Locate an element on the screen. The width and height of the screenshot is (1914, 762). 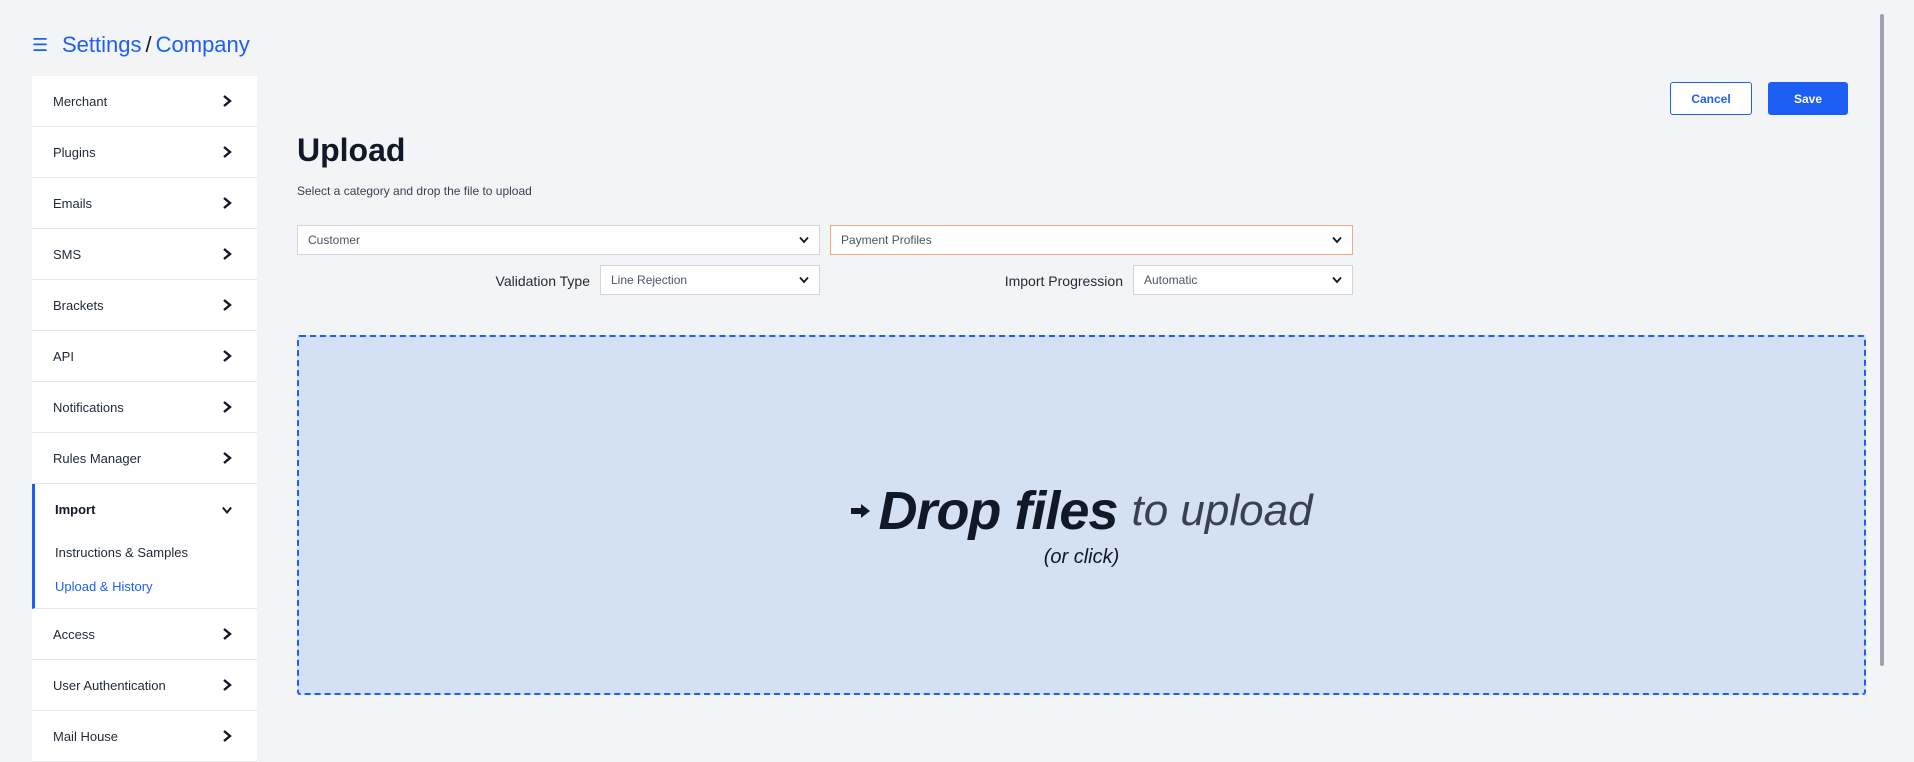
save-button: Save is located at coordinates (1808, 98).